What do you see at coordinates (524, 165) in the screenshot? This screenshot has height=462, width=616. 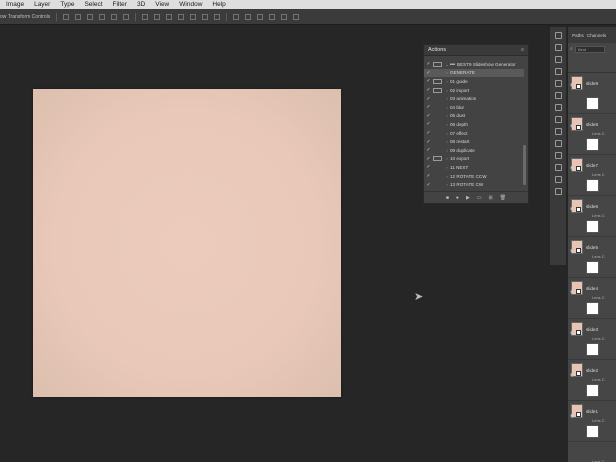 I see `actions-scrollbar` at bounding box center [524, 165].